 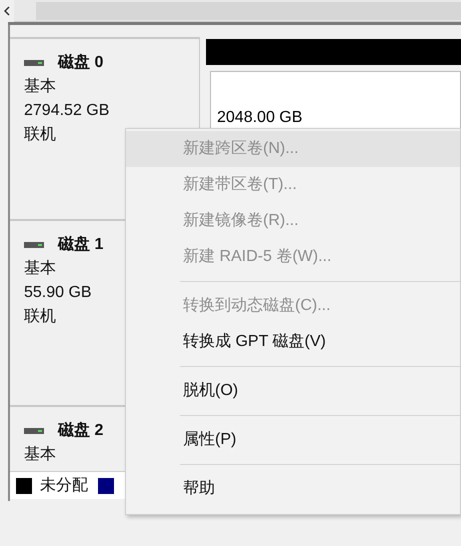 I want to click on scroll-left-button, so click(x=7, y=11).